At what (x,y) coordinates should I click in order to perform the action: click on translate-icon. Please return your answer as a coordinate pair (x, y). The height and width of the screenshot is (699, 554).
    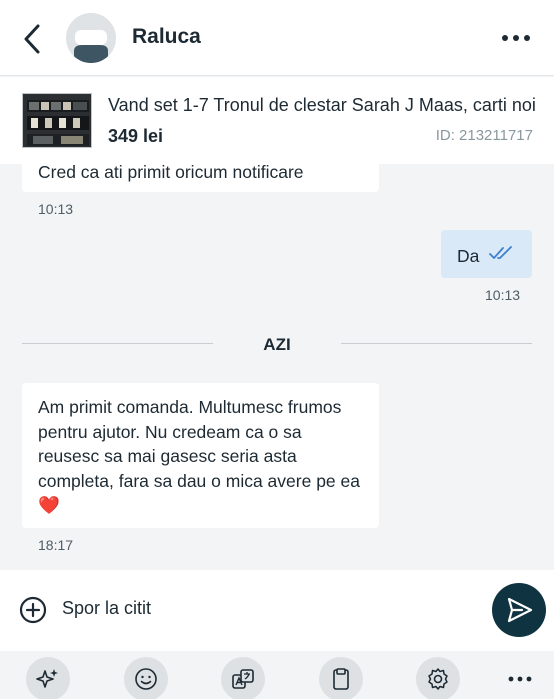
    Looking at the image, I should click on (243, 679).